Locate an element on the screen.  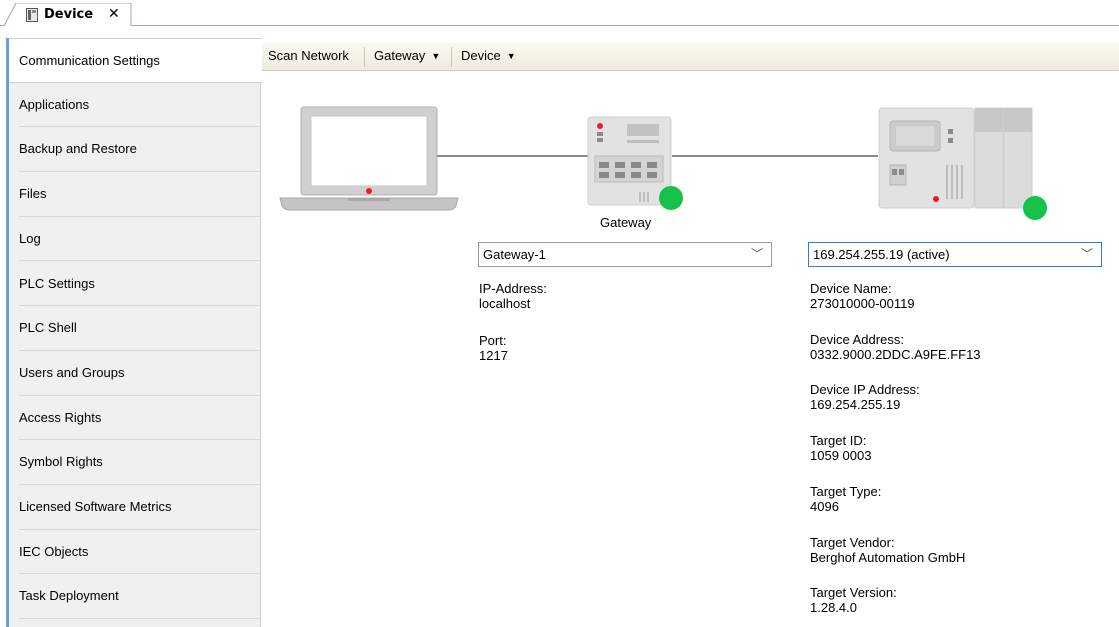
sidebar-item-label: Applications is located at coordinates (54, 104).